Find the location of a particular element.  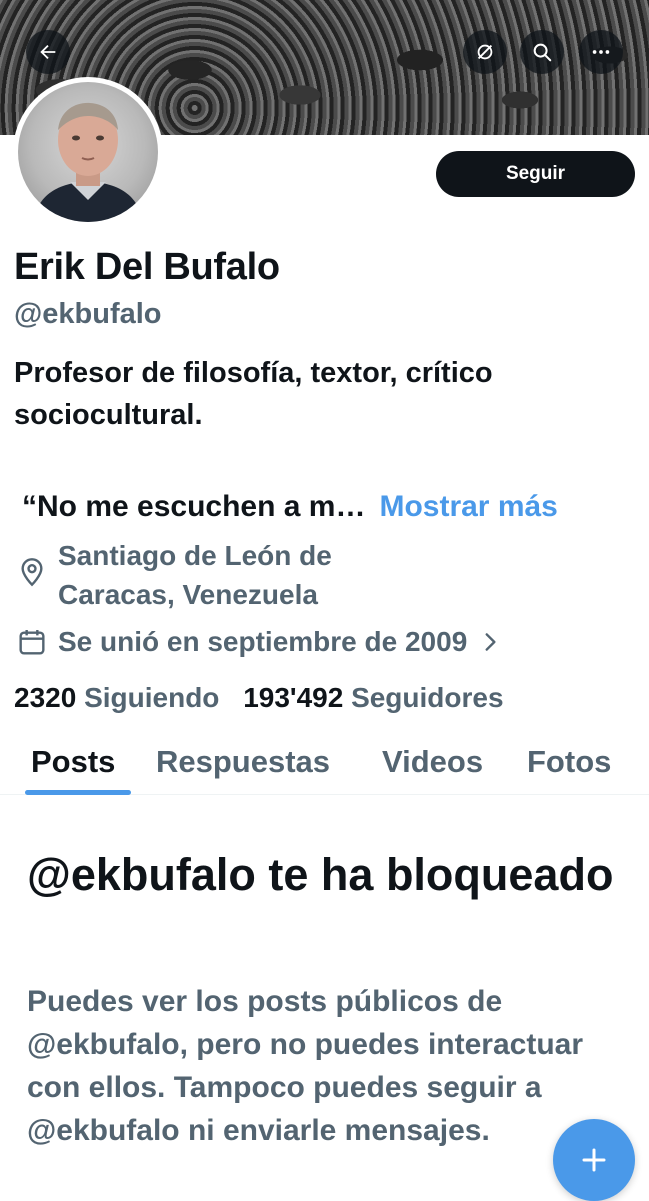

location-line-1: Santiago de León de is located at coordinates (195, 555).